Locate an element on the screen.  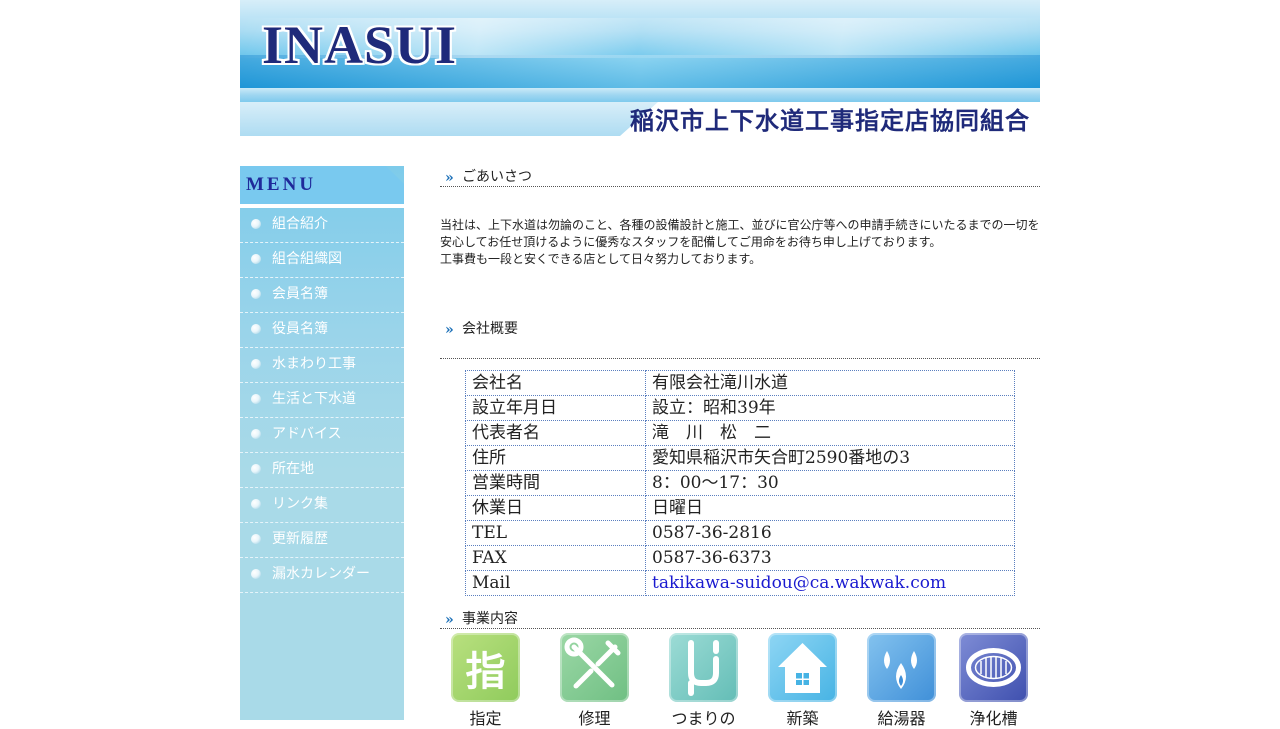
table-row: 代表者名滝 川 松 二 is located at coordinates (740, 433).